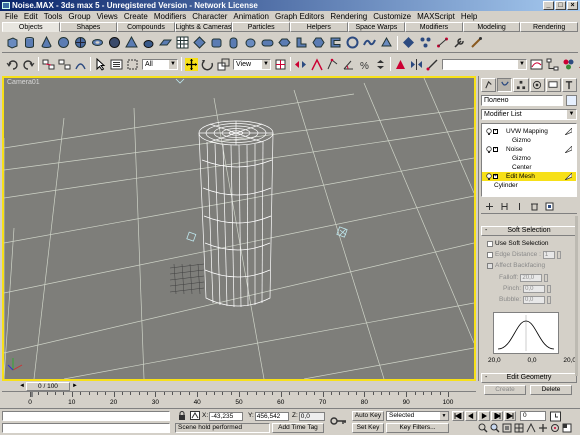  I want to click on bubble-field: 0,0, so click(534, 299).